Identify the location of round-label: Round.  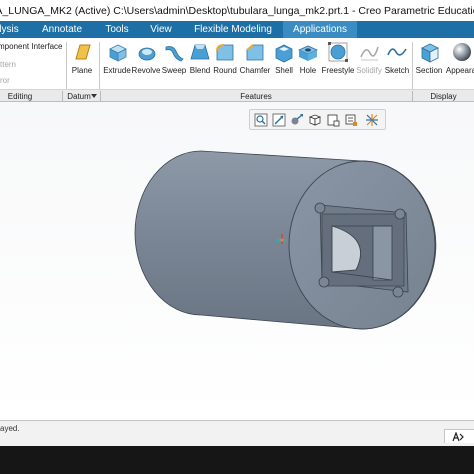
(225, 70).